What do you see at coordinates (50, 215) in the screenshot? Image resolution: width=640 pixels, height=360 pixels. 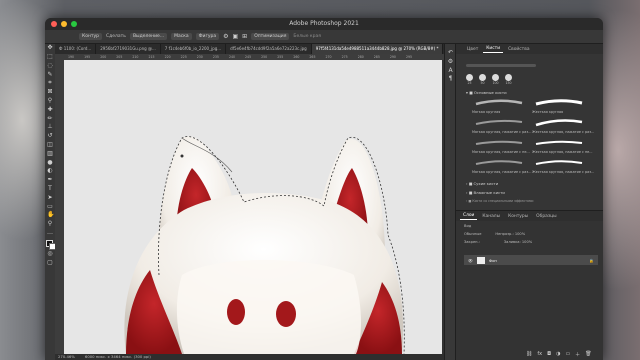 I see `hand-tool-icon: ✋` at bounding box center [50, 215].